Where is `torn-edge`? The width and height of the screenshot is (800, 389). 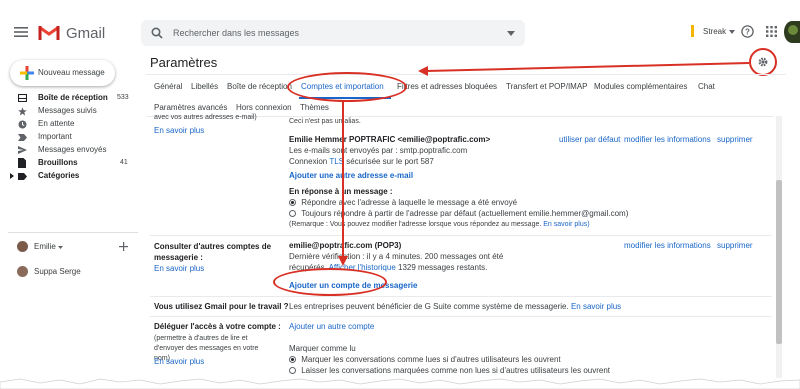 torn-edge is located at coordinates (400, 383).